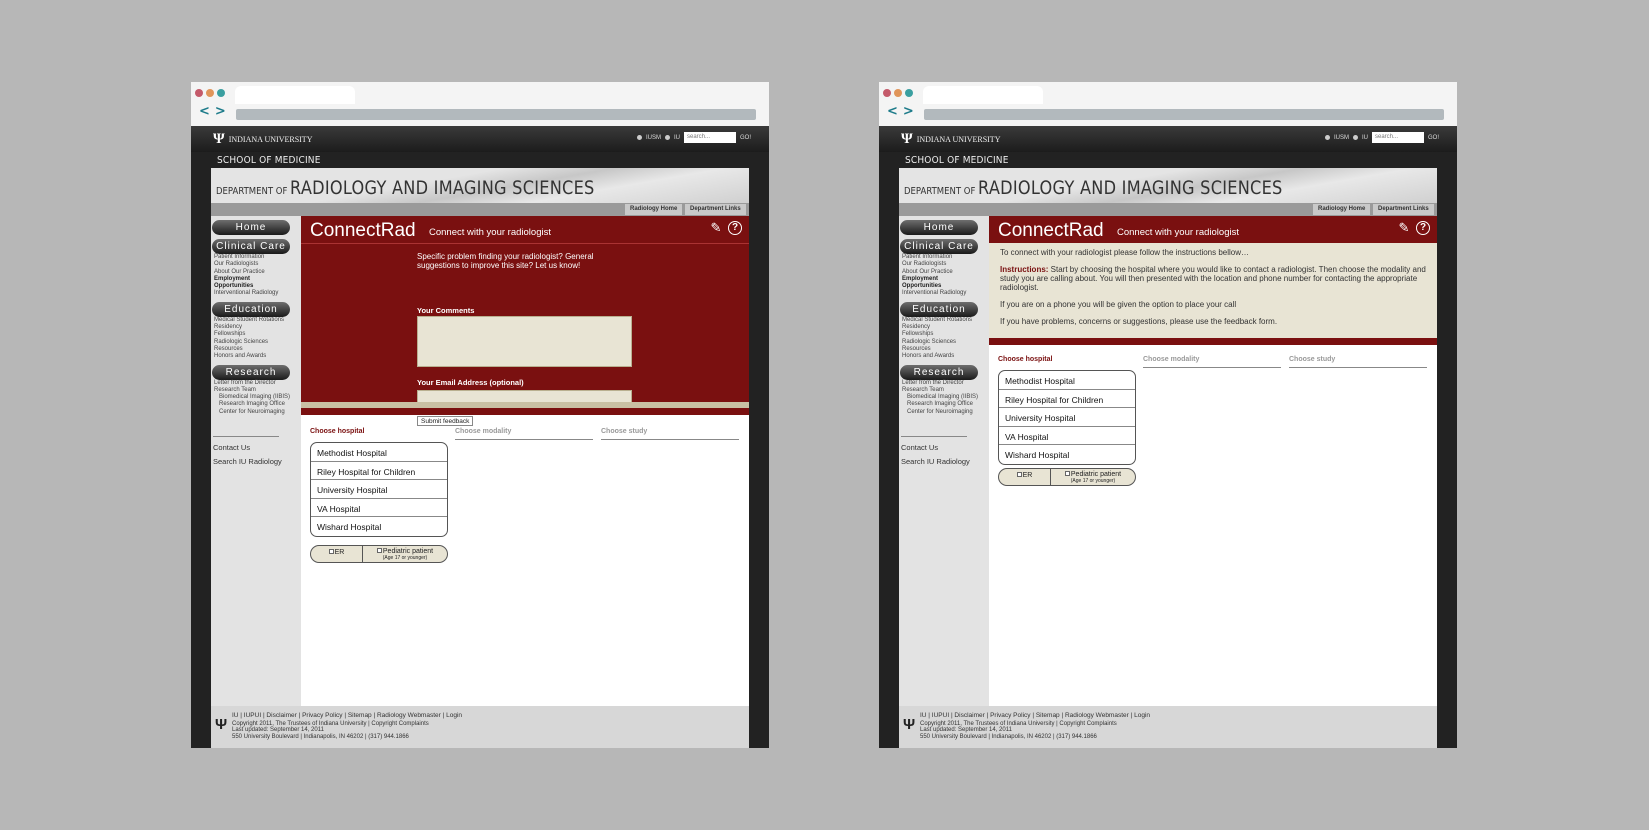 The width and height of the screenshot is (1649, 830). I want to click on comments-textarea, so click(524, 341).